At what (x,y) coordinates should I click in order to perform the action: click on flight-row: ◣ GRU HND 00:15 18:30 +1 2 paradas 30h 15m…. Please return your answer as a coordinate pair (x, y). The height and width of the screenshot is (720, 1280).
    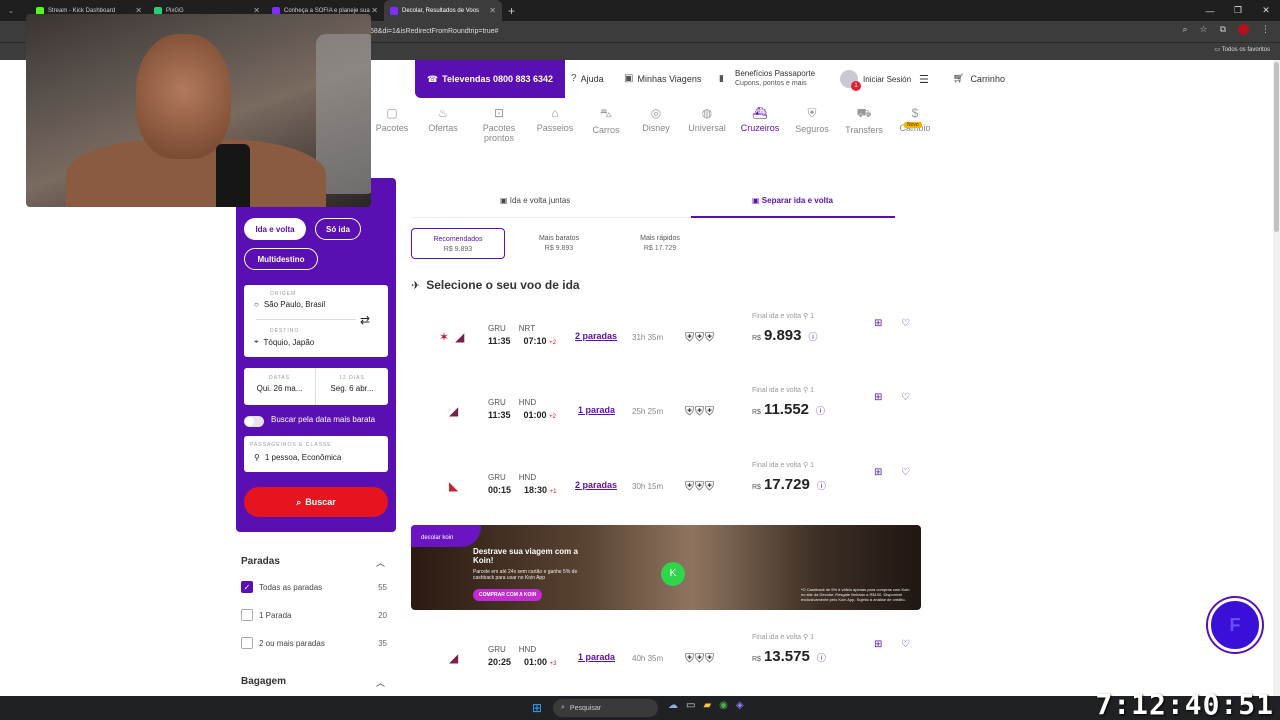
    Looking at the image, I should click on (666, 491).